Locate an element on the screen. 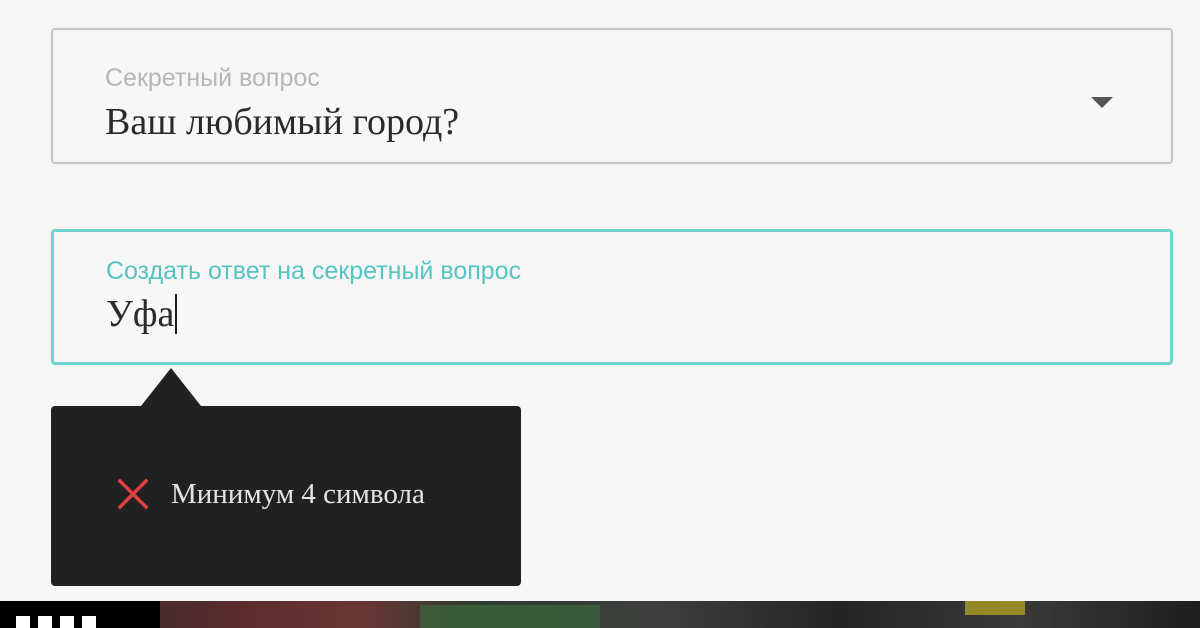 The width and height of the screenshot is (1200, 628). text-caret is located at coordinates (176, 314).